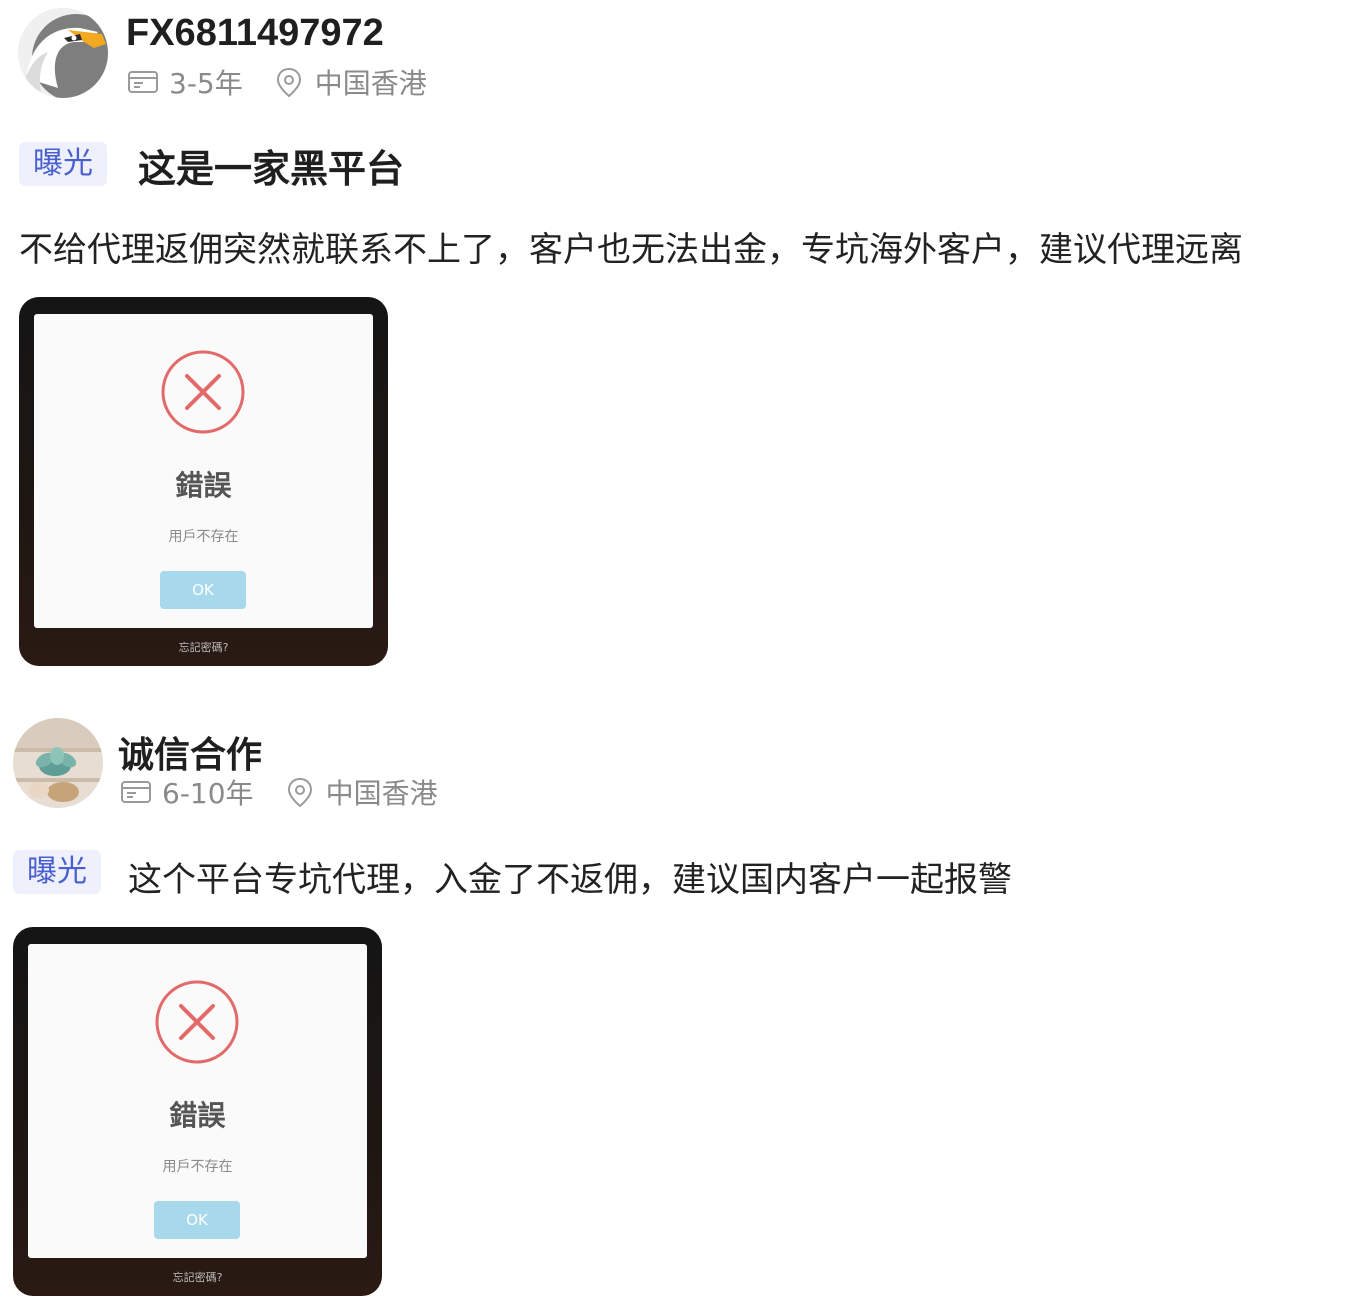 The width and height of the screenshot is (1364, 1301). Describe the element at coordinates (271, 169) in the screenshot. I see `post-title: 这是一家黑平台` at that location.